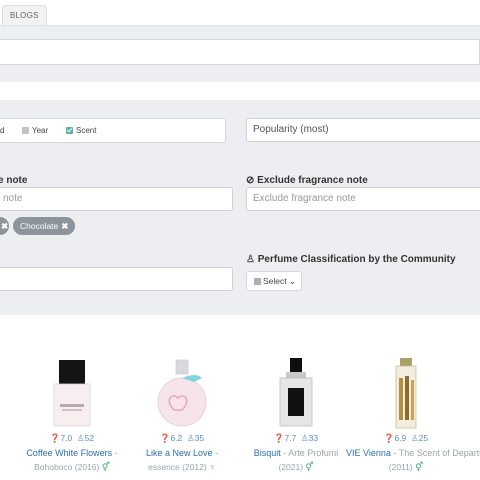 The image size is (480, 480). I want to click on checkbox-d: d, so click(2, 131).